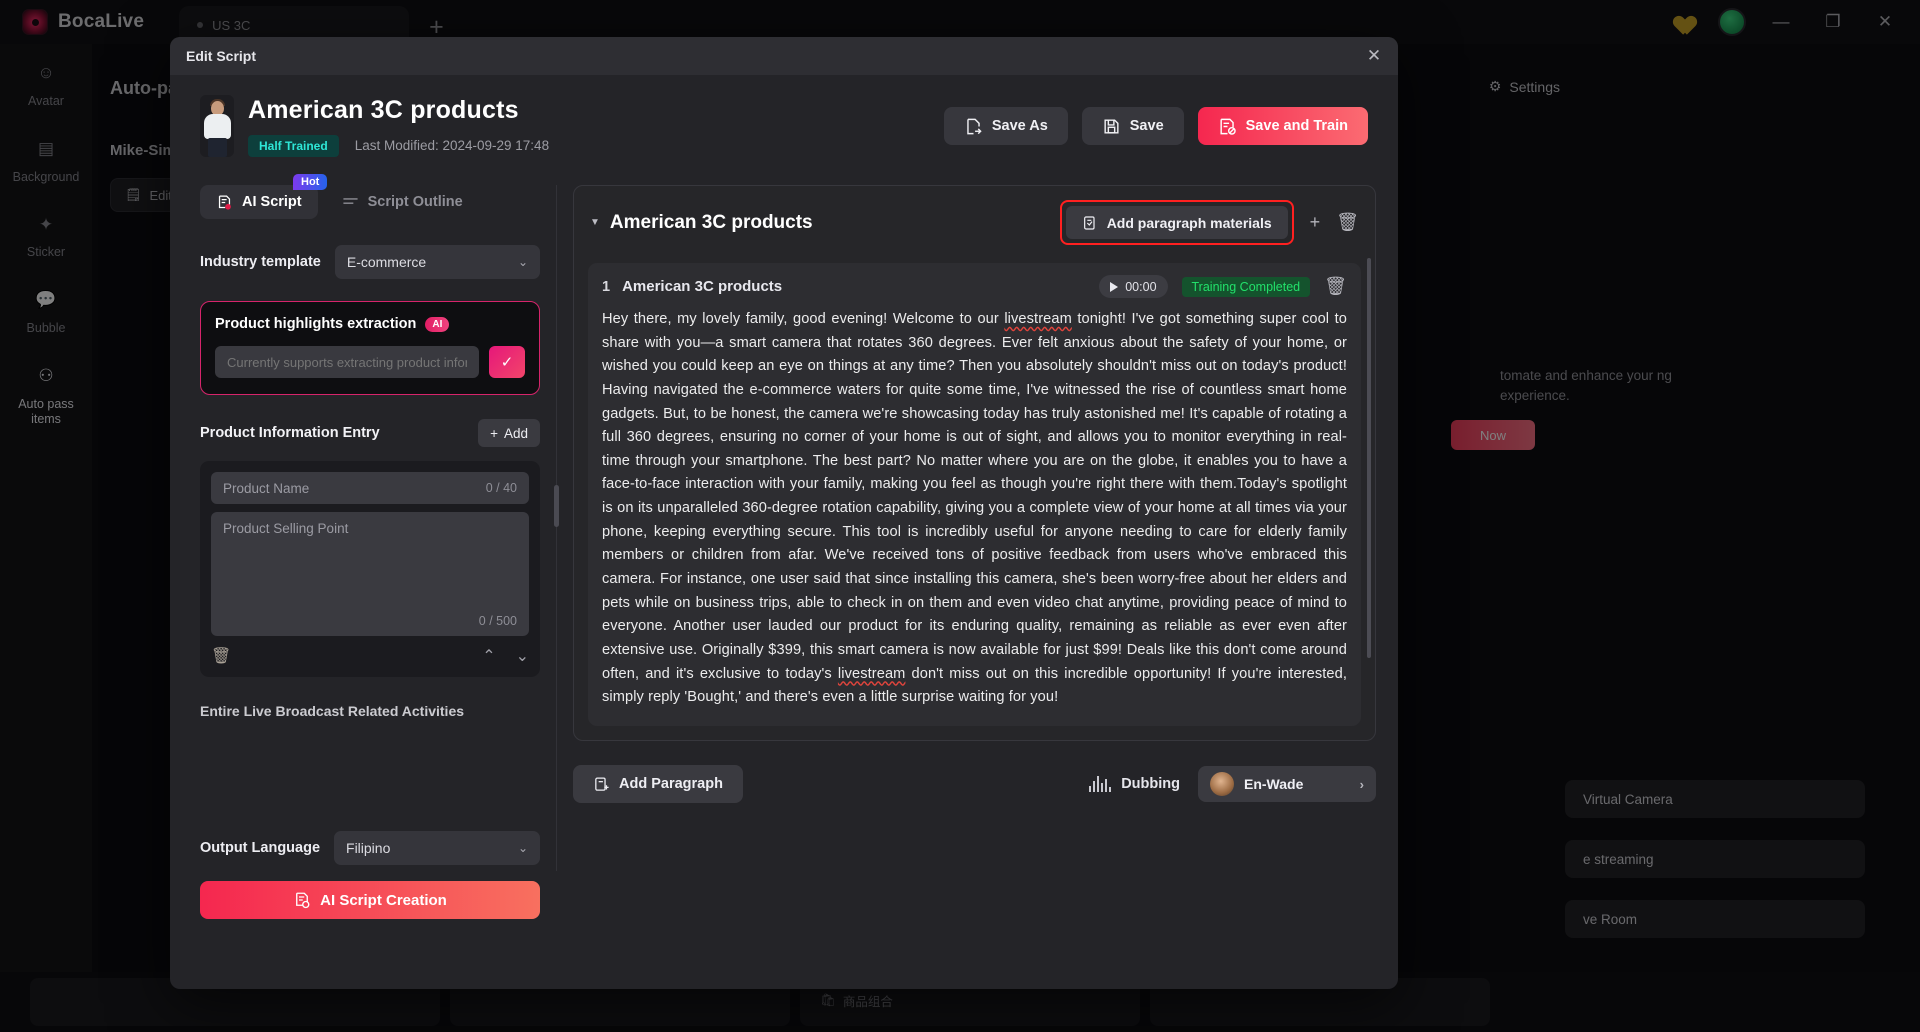  What do you see at coordinates (1374, 56) in the screenshot?
I see `close-icon: ✕` at bounding box center [1374, 56].